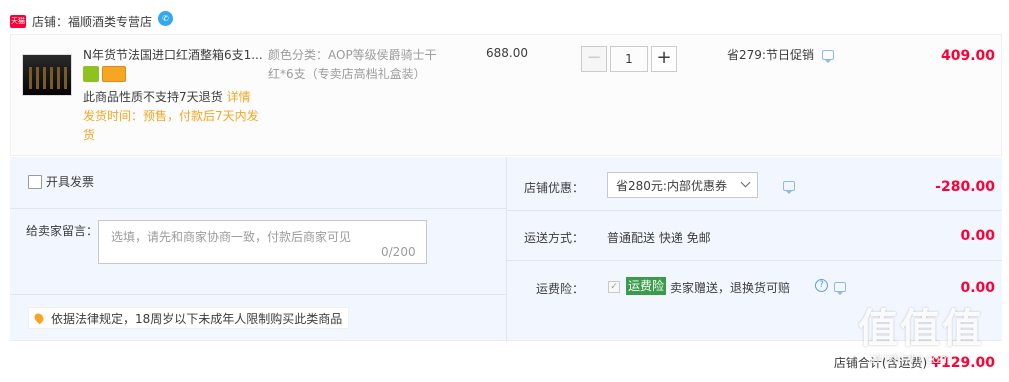 This screenshot has height=382, width=1009. I want to click on shop-header: 天猫 店铺： 福顺酒类专营店 ✆, so click(92, 20).